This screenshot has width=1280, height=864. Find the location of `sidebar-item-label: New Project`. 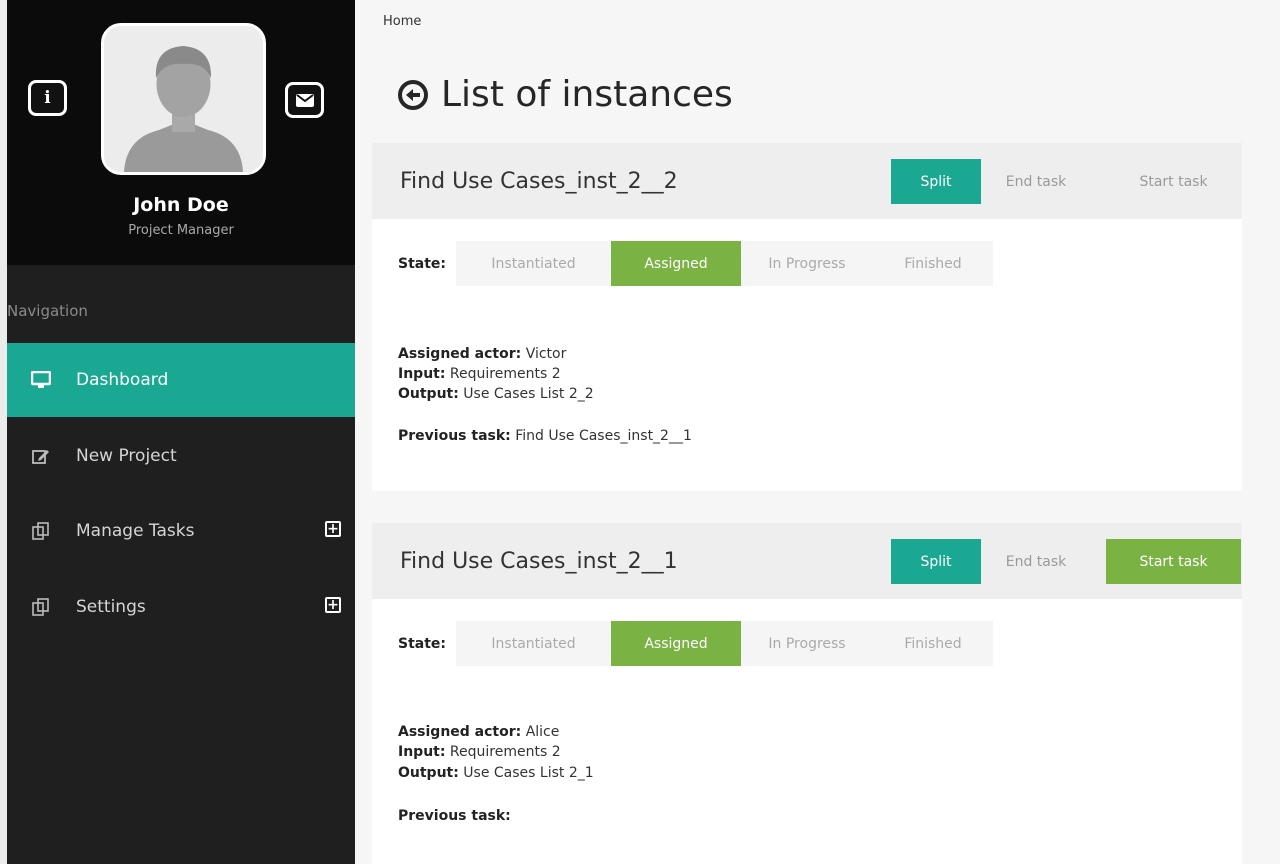

sidebar-item-label: New Project is located at coordinates (126, 456).